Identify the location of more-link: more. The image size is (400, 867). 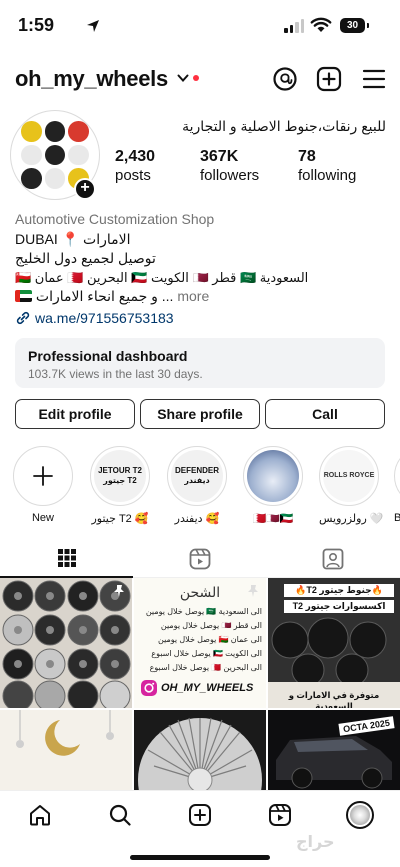
(193, 296).